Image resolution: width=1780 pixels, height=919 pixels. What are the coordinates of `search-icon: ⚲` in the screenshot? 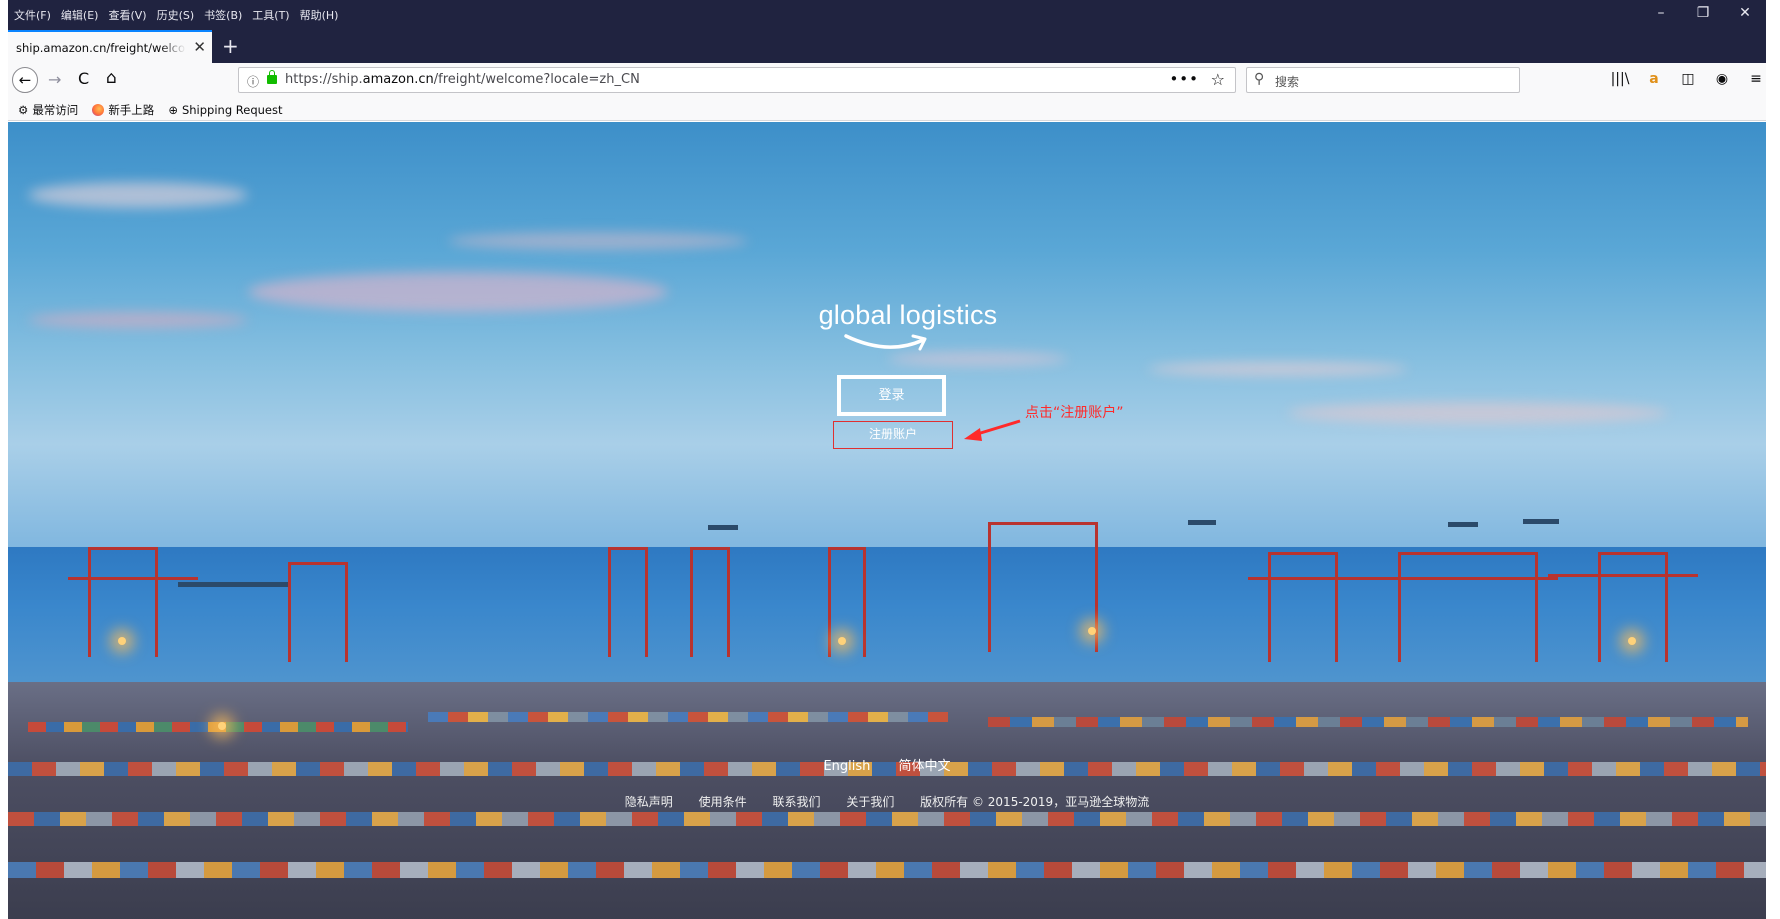 It's located at (1259, 79).